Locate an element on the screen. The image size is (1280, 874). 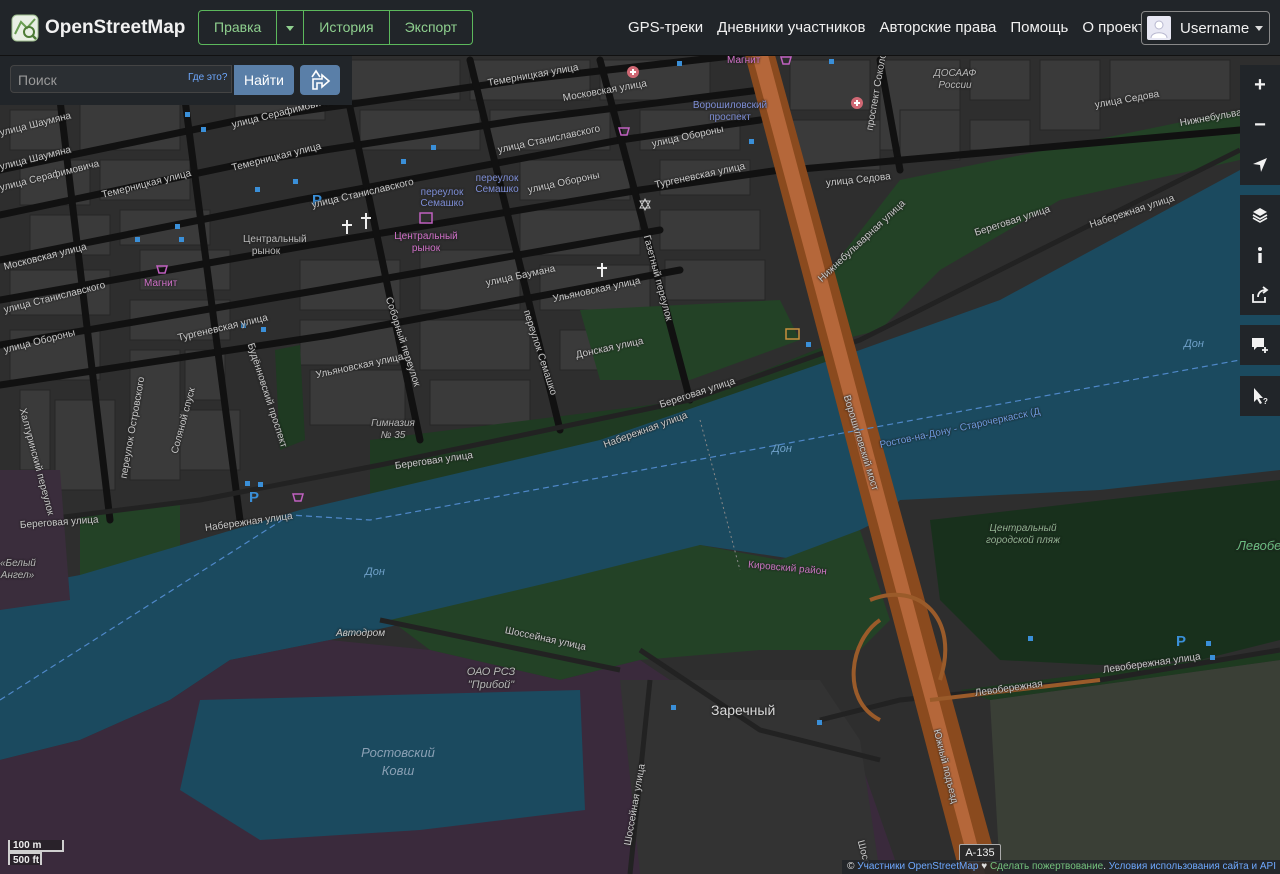
query-features-button: ? is located at coordinates (1260, 396).